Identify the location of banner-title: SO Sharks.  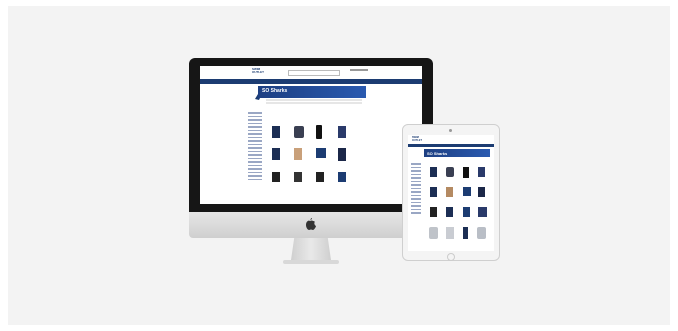
(275, 91).